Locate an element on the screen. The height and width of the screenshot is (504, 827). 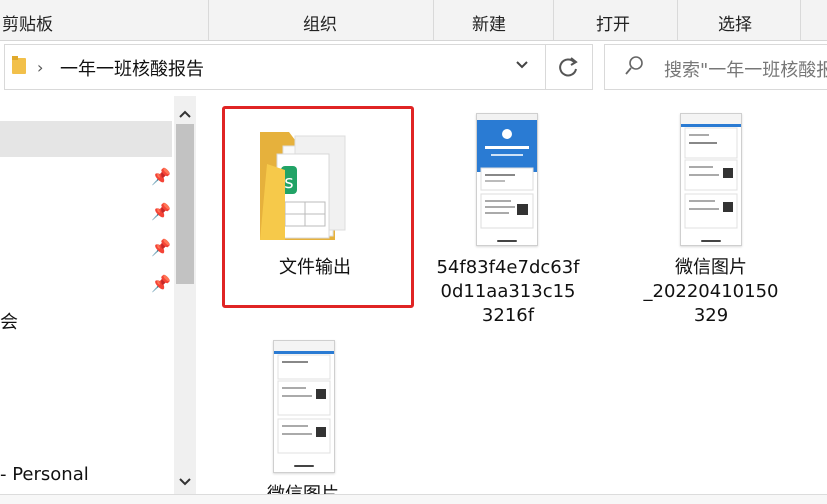
nav-item-personal: - Personal is located at coordinates (44, 474).